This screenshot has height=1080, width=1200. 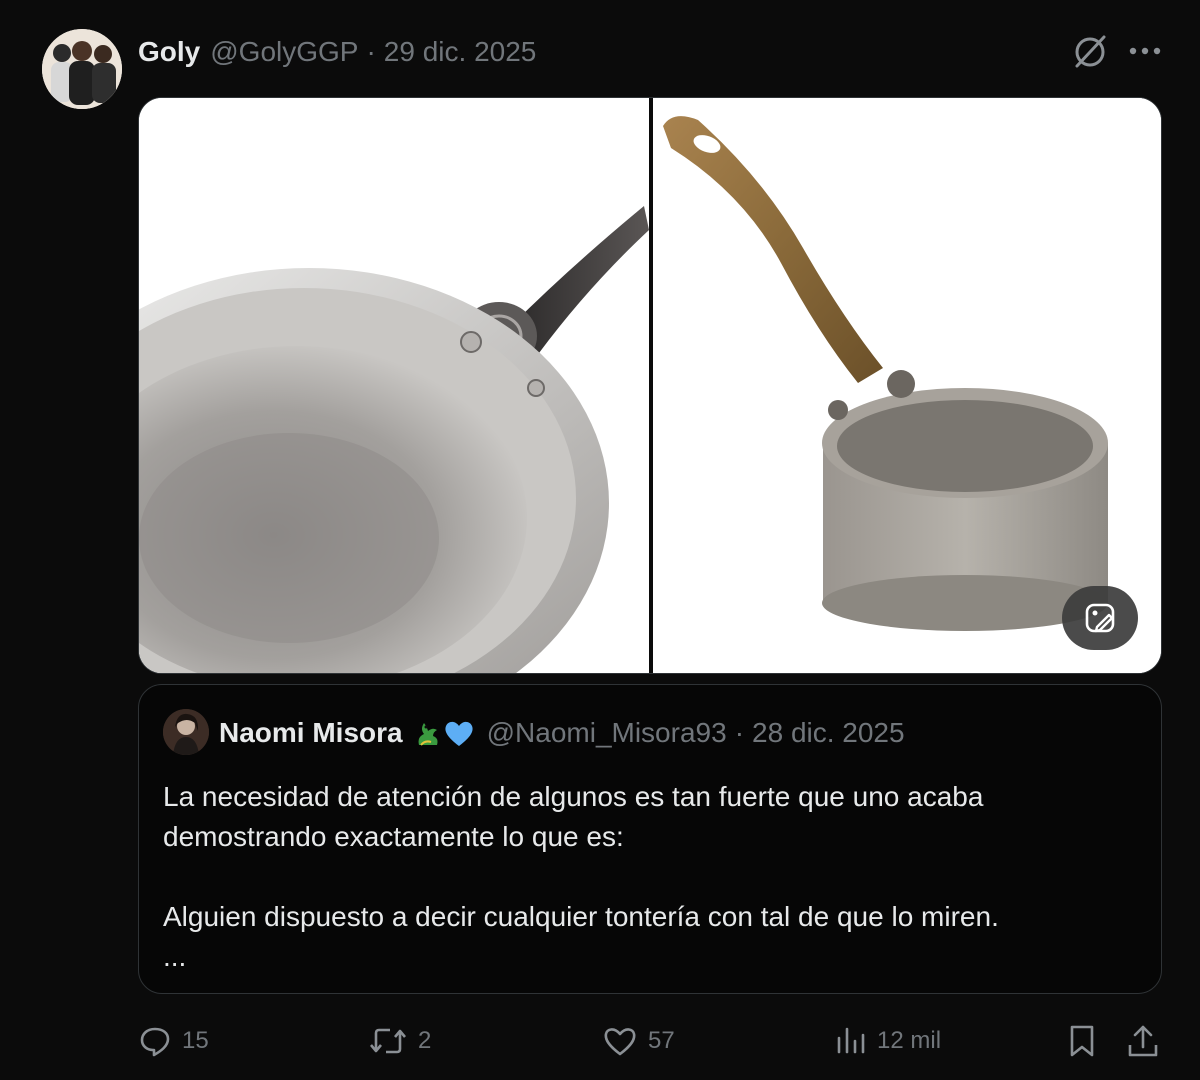 I want to click on bookmark-icon, so click(x=1082, y=1041).